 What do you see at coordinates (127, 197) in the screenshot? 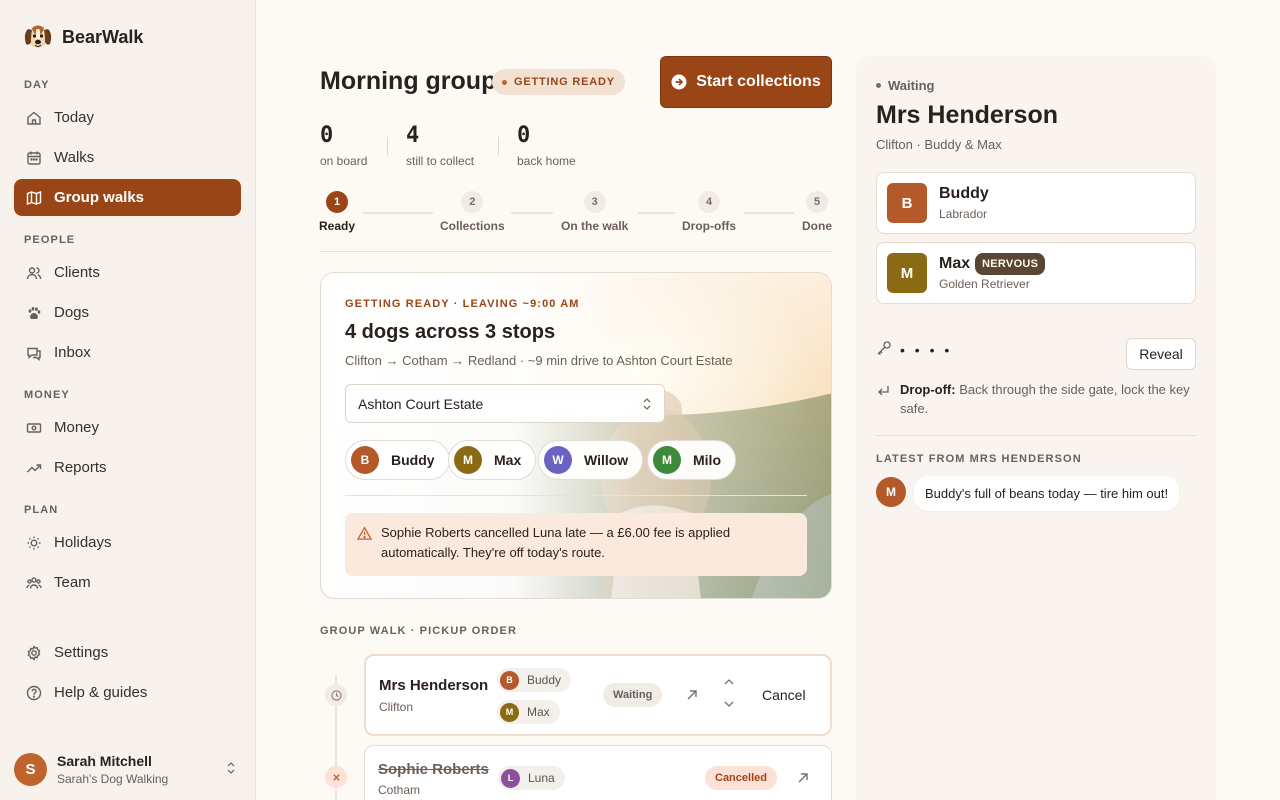
I see `sidebar-item-group-walks: Group walks` at bounding box center [127, 197].